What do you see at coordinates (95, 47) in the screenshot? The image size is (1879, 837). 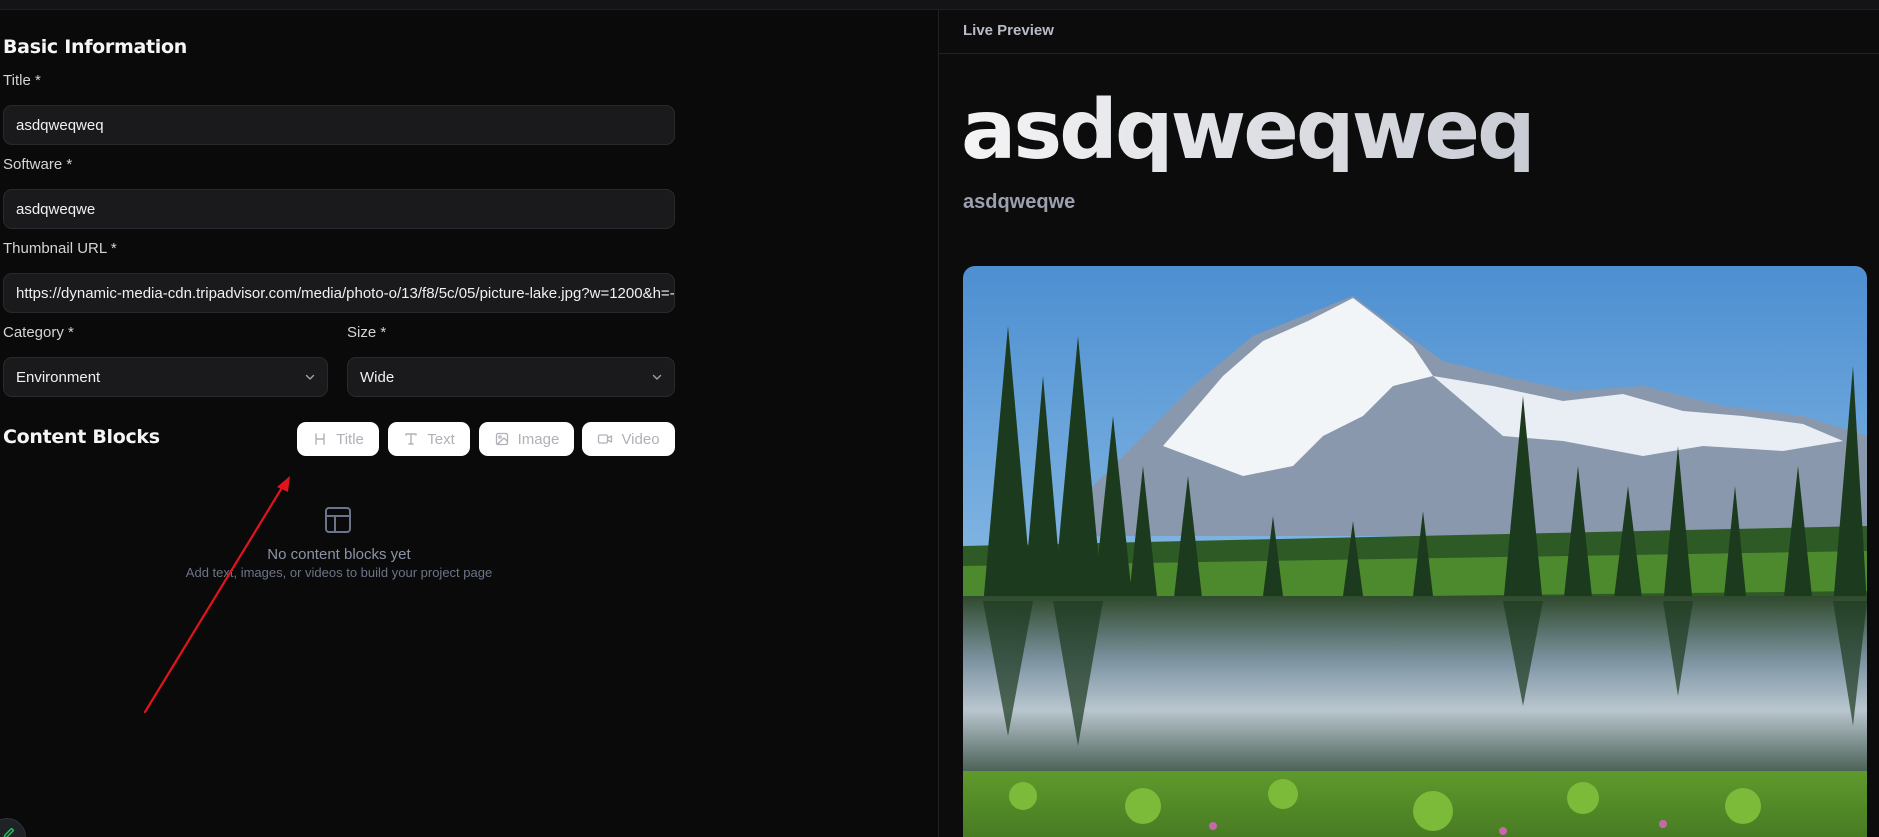 I see `basic-information-heading: Basic Information` at bounding box center [95, 47].